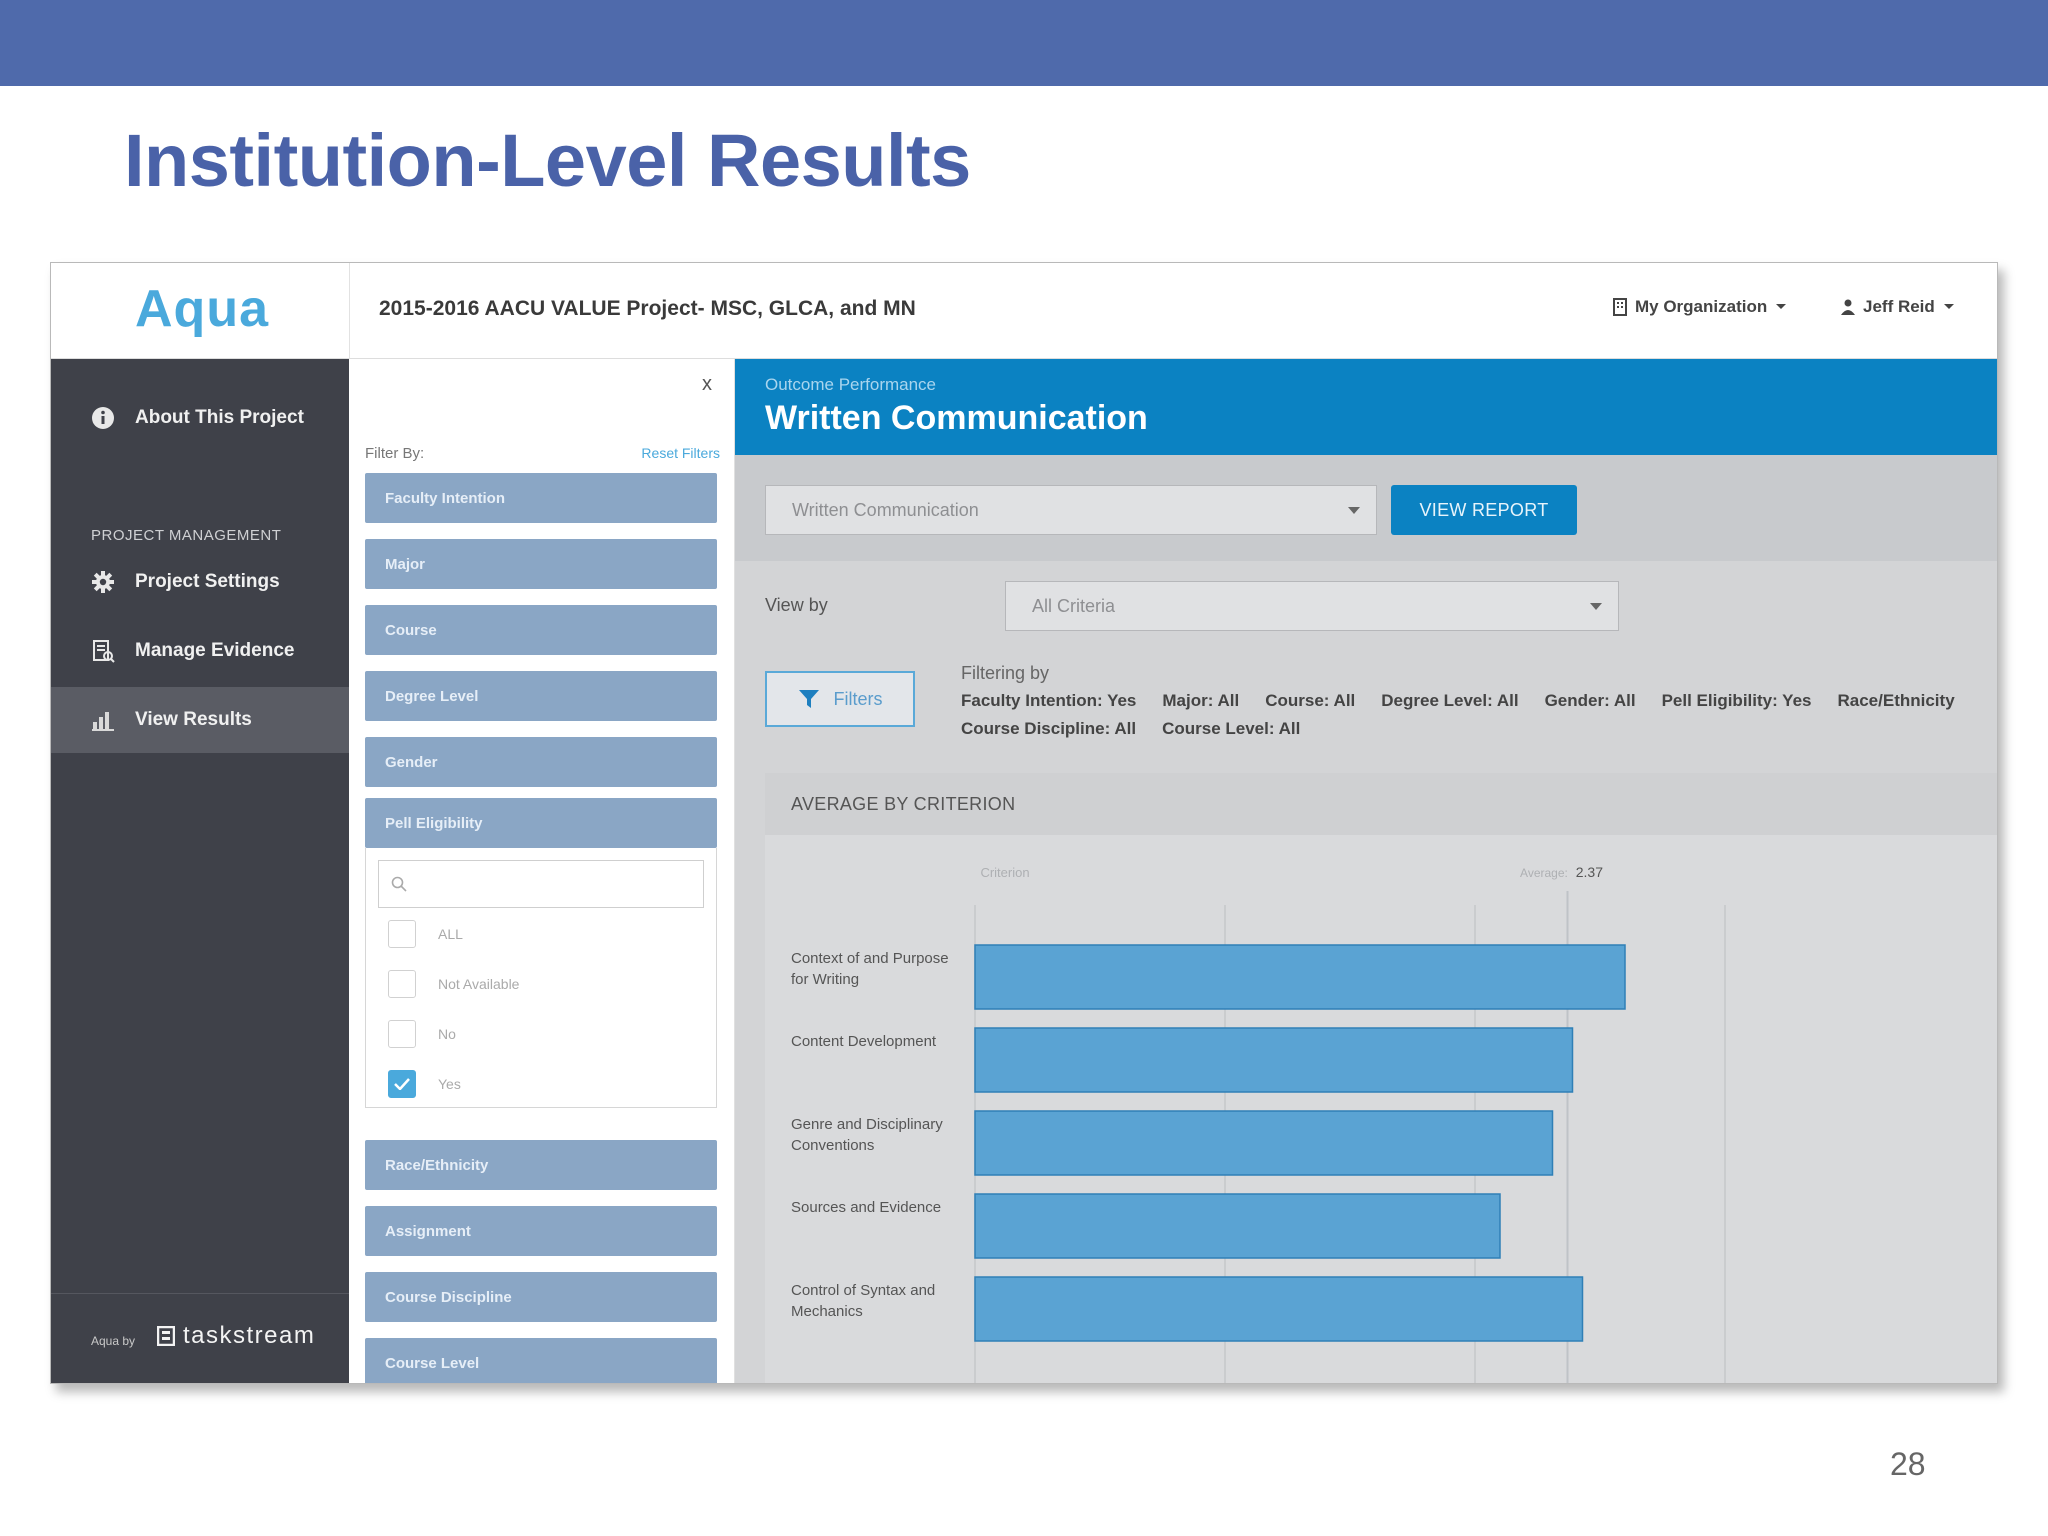 The width and height of the screenshot is (2048, 1536). I want to click on chart-icon, so click(103, 720).